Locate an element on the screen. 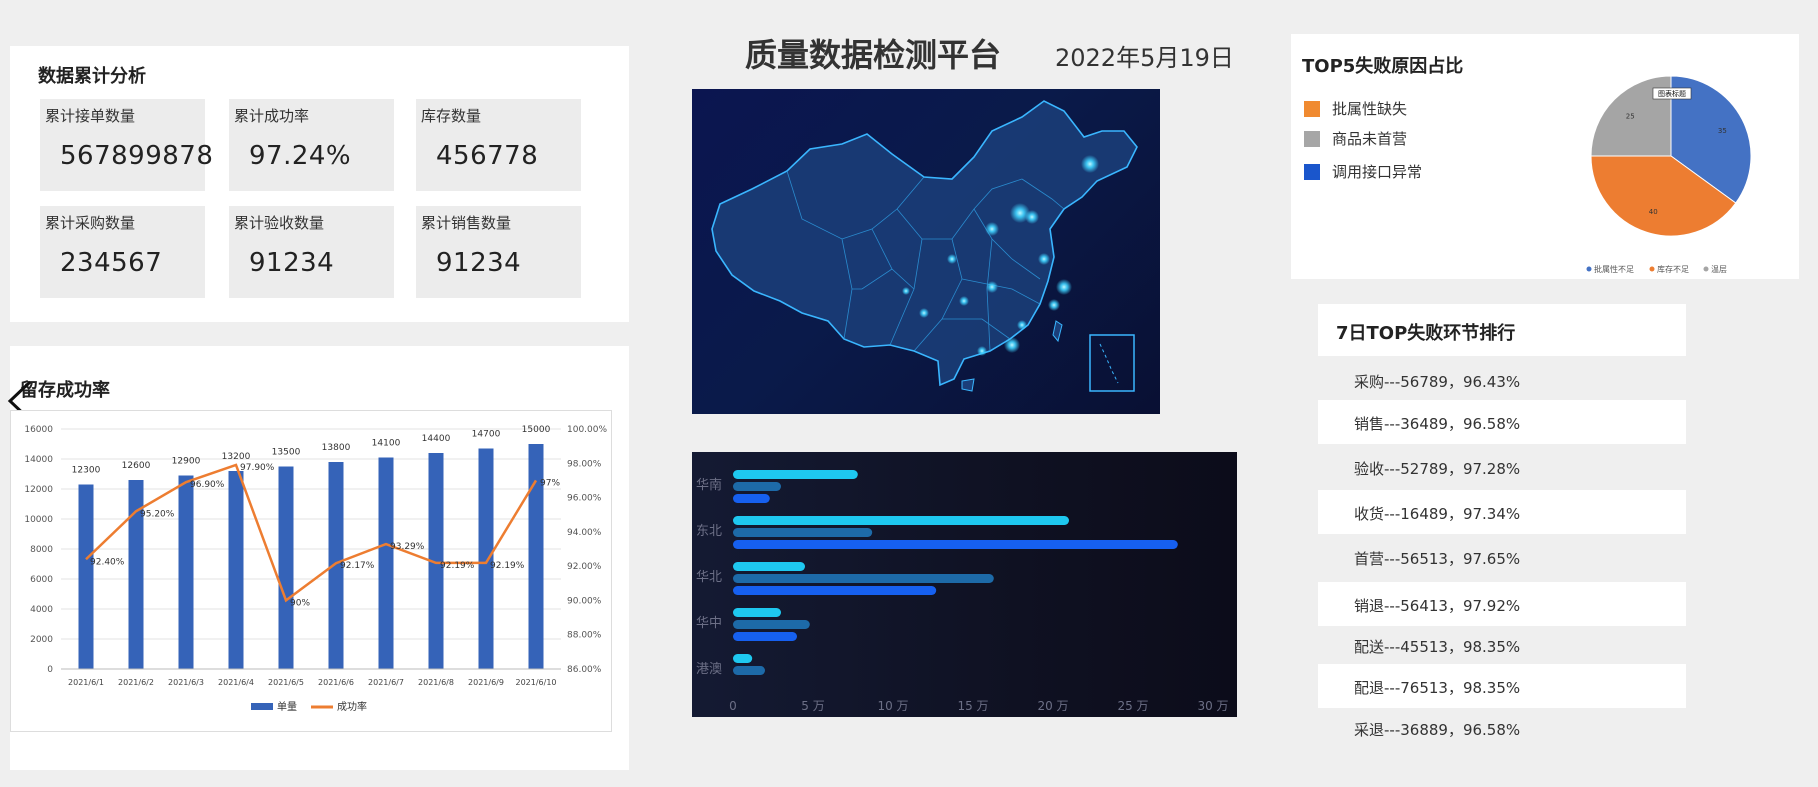  stat-label: 库存数量 is located at coordinates (451, 116).